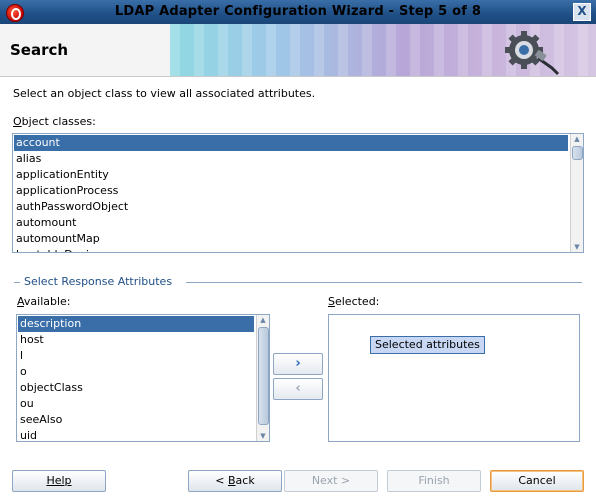 This screenshot has width=596, height=499. What do you see at coordinates (291, 223) in the screenshot?
I see `list-item: automount` at bounding box center [291, 223].